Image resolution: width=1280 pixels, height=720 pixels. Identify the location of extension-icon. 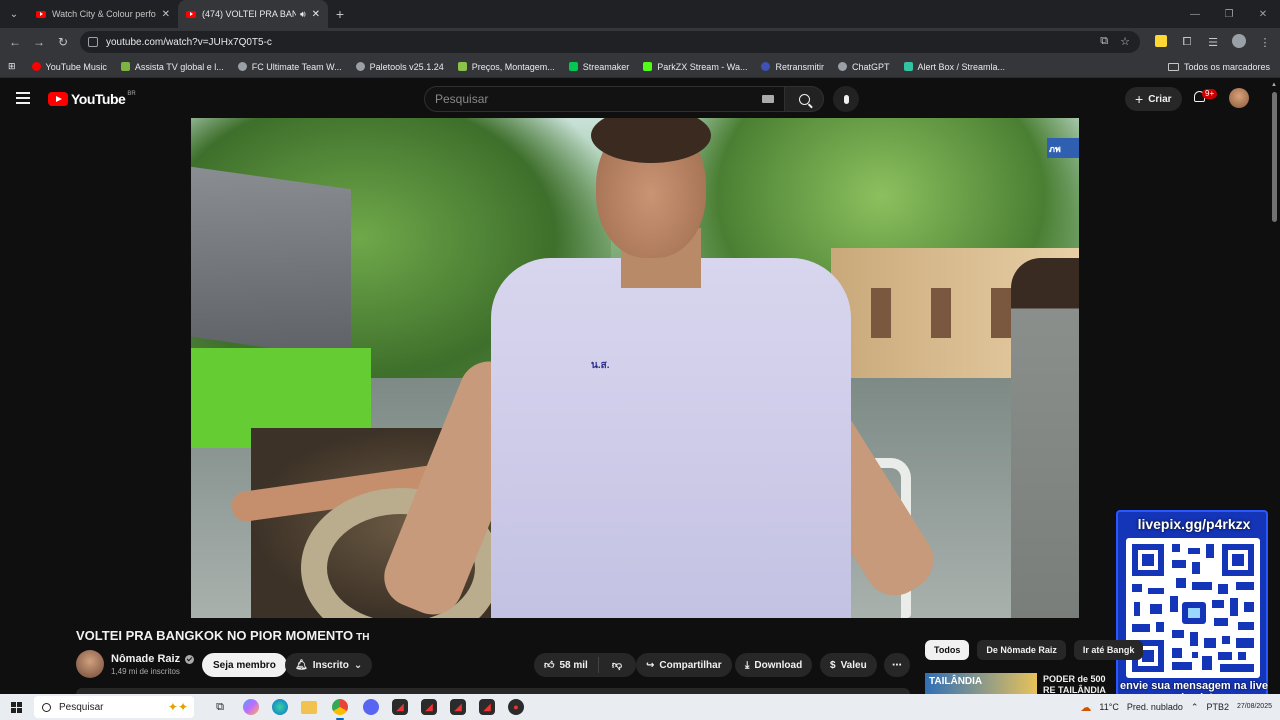
(1161, 42).